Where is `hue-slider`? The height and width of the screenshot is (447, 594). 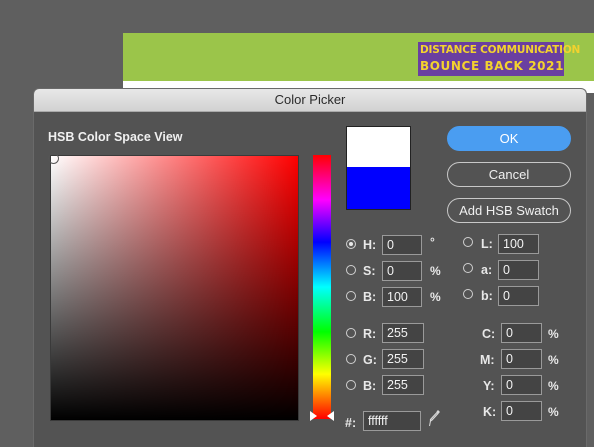 hue-slider is located at coordinates (322, 287).